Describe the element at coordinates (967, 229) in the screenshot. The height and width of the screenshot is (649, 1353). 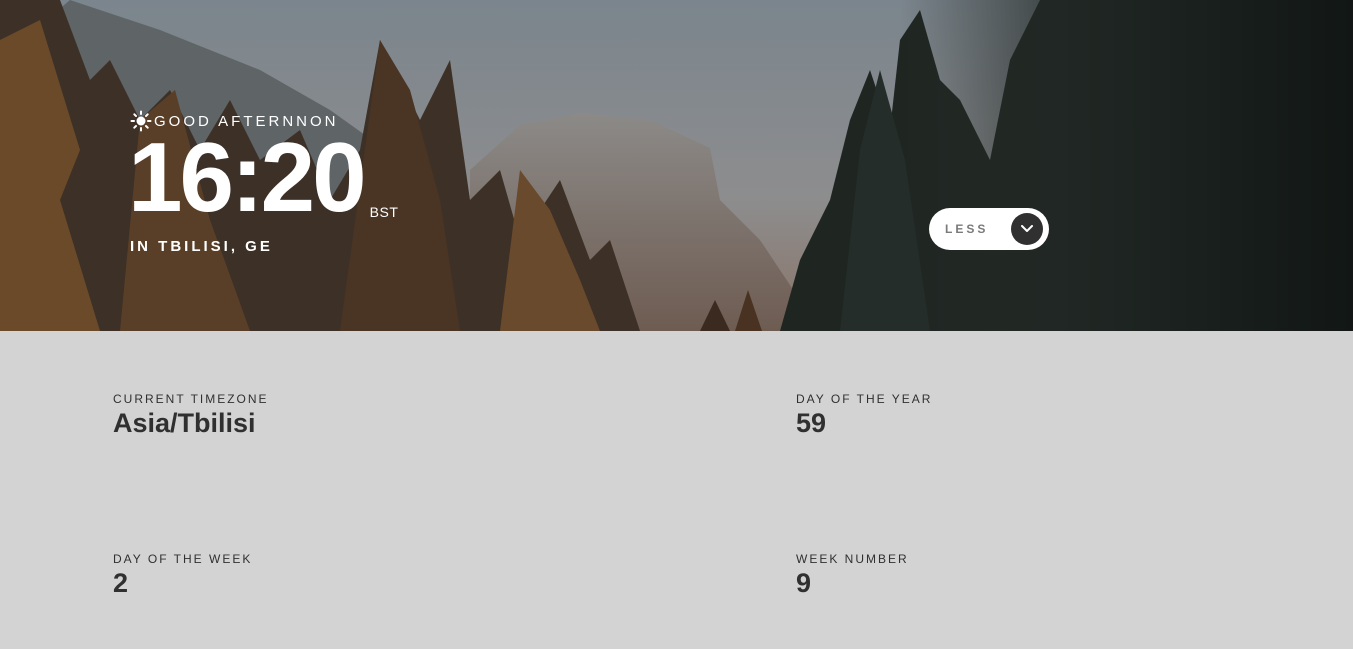
I see `toggle-label: LESS` at that location.